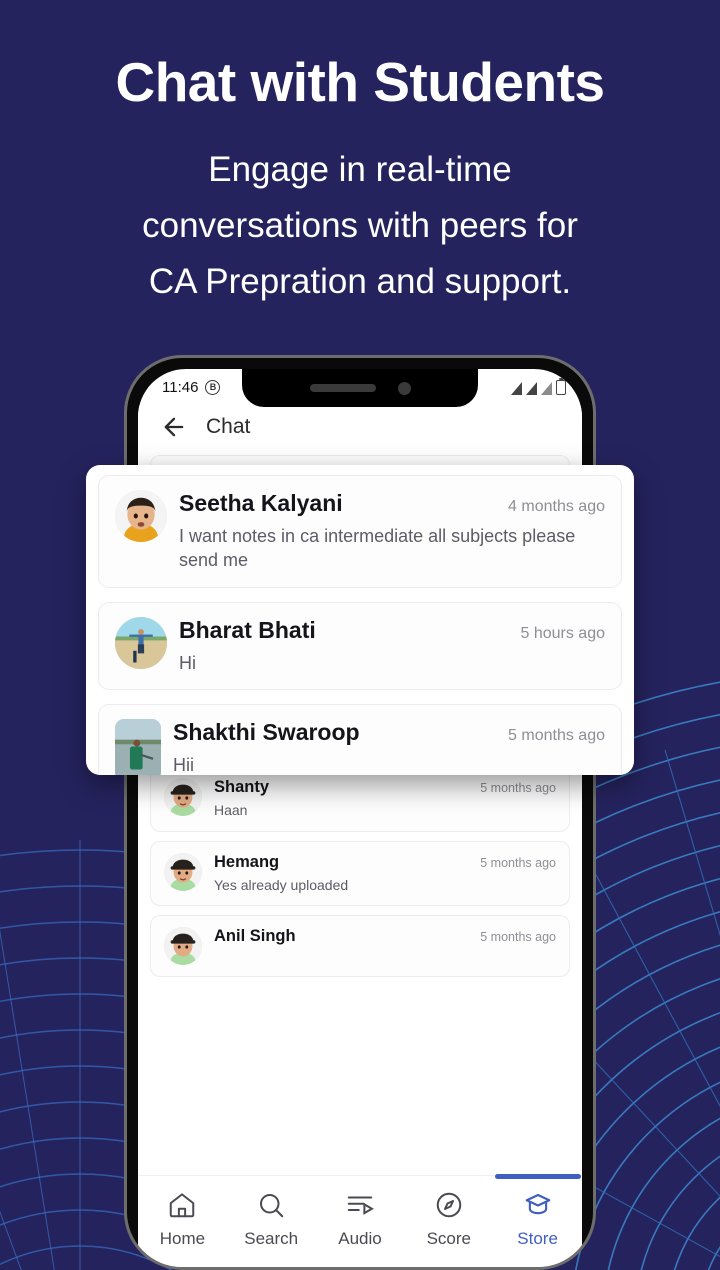 Image resolution: width=720 pixels, height=1270 pixels. I want to click on list-item-body: Hemang 5 months ago Yes already uploaded, so click(385, 874).